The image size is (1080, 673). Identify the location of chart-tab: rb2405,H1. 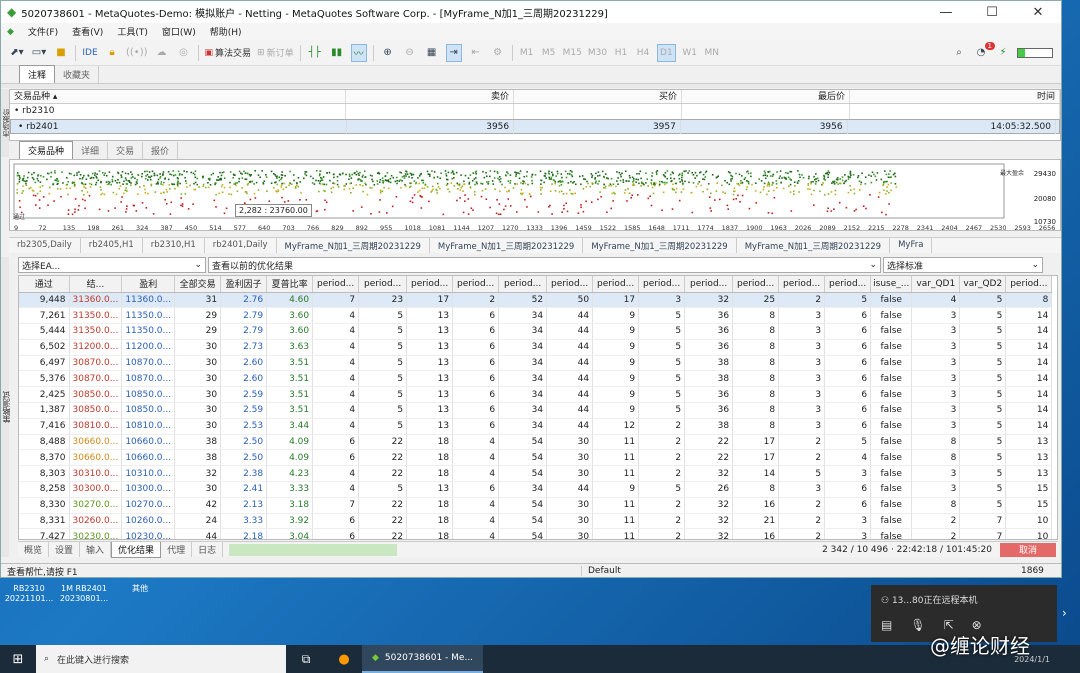
(112, 245).